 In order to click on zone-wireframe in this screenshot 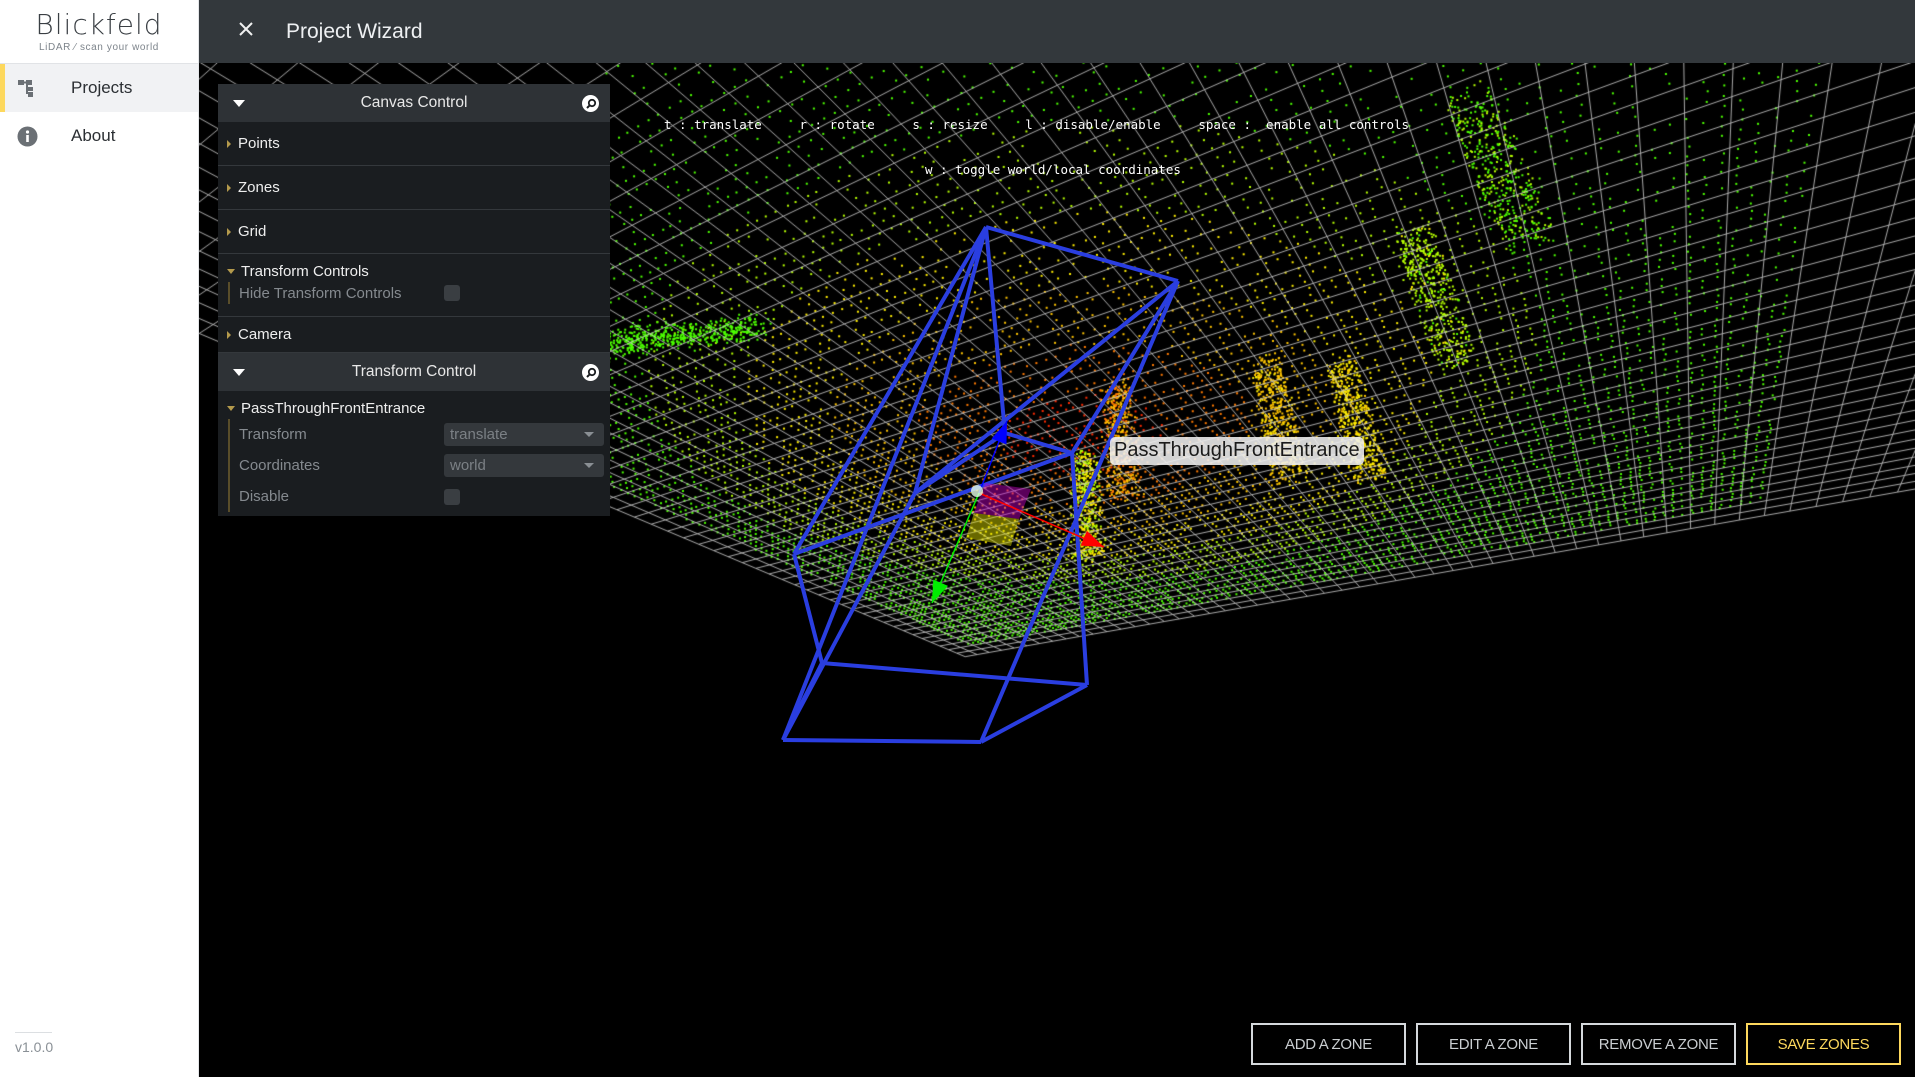, I will do `click(980, 484)`.